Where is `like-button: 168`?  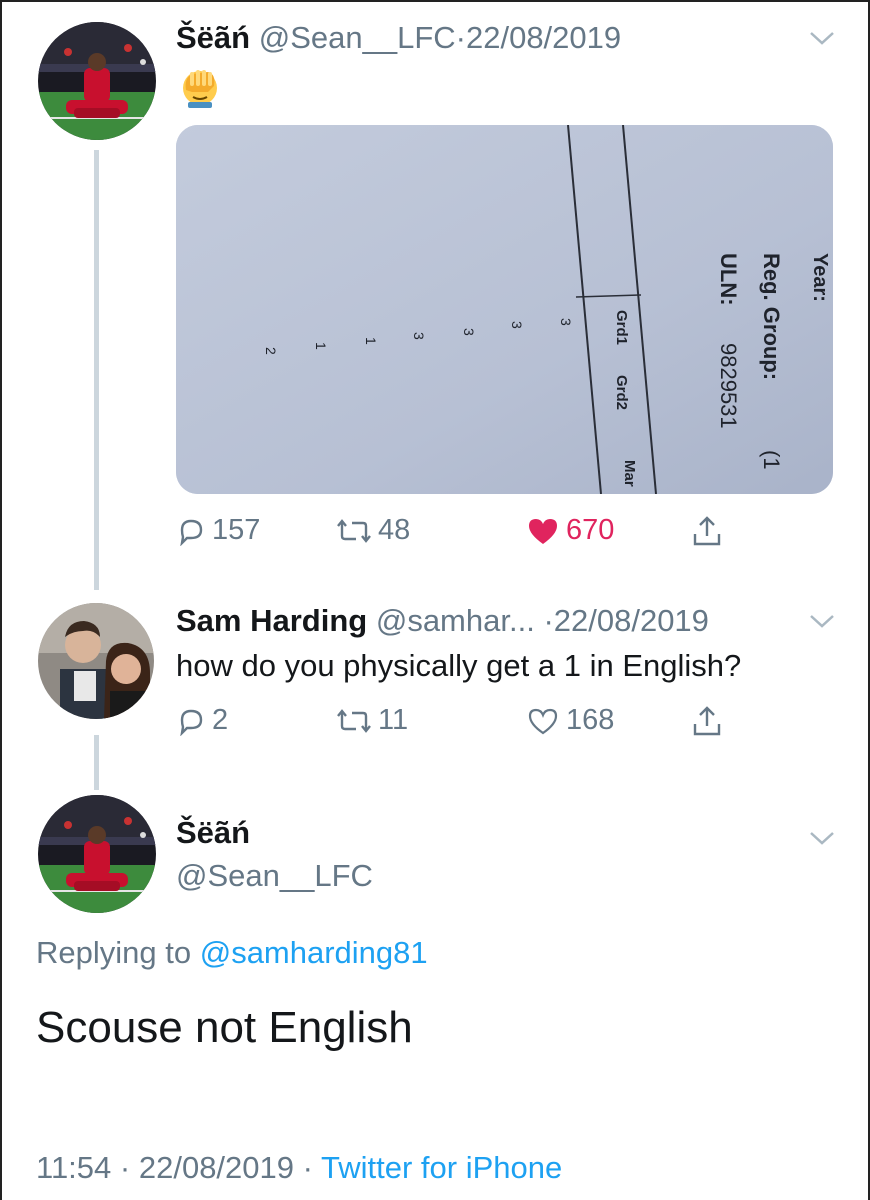
like-button: 168 is located at coordinates (570, 720).